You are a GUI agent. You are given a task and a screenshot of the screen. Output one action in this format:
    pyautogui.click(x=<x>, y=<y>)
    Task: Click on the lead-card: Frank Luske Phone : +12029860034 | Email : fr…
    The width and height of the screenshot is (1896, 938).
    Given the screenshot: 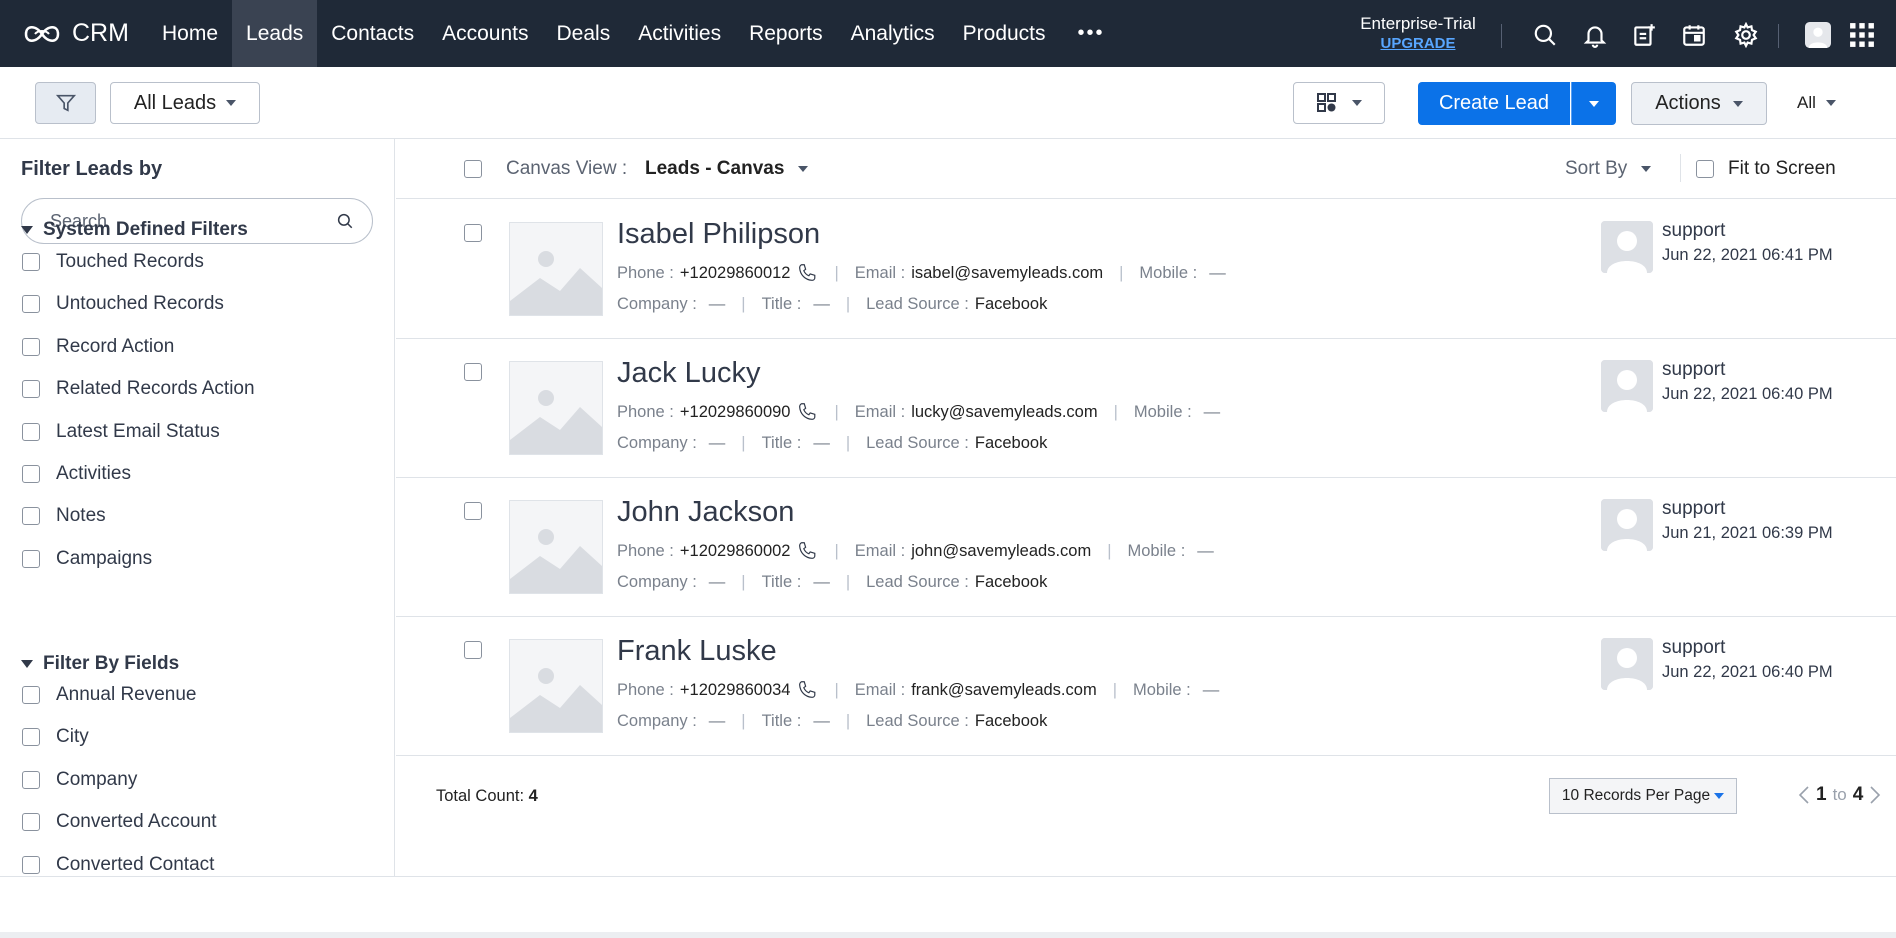 What is the action you would take?
    pyautogui.click(x=1146, y=686)
    